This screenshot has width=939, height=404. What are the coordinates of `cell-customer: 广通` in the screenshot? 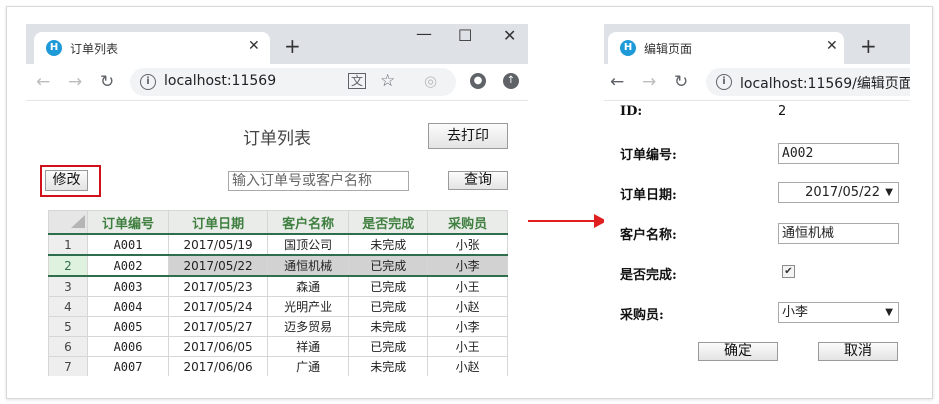 It's located at (308, 366).